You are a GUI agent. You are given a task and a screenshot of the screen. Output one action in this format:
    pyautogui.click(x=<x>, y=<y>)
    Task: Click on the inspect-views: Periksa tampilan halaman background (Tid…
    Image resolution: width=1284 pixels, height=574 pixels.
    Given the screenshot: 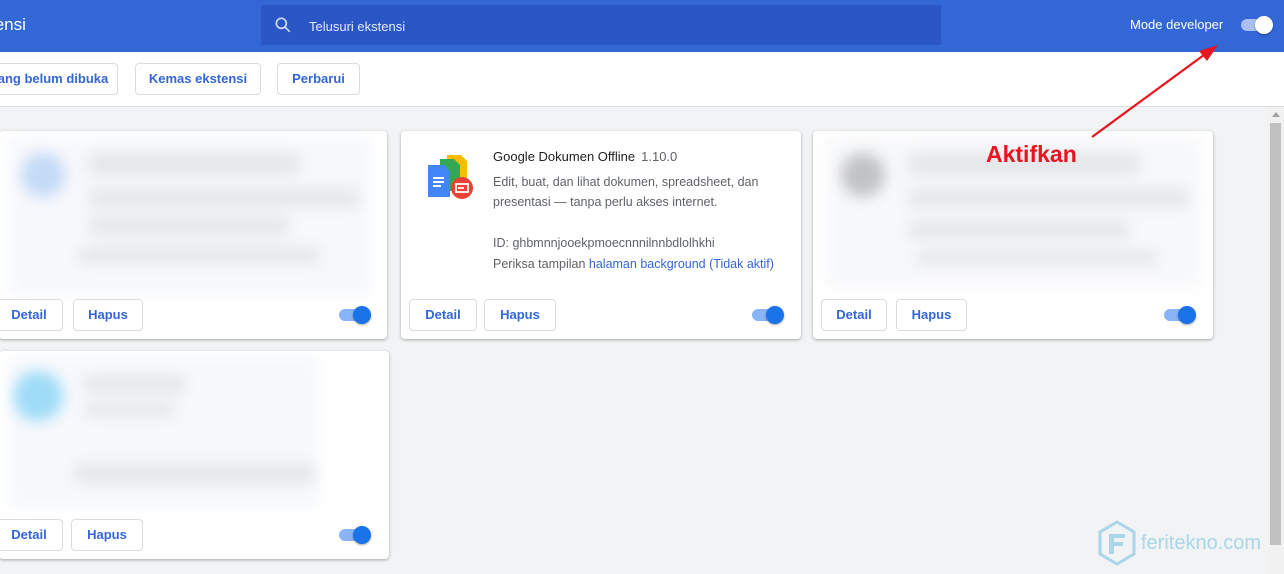 What is the action you would take?
    pyautogui.click(x=638, y=264)
    